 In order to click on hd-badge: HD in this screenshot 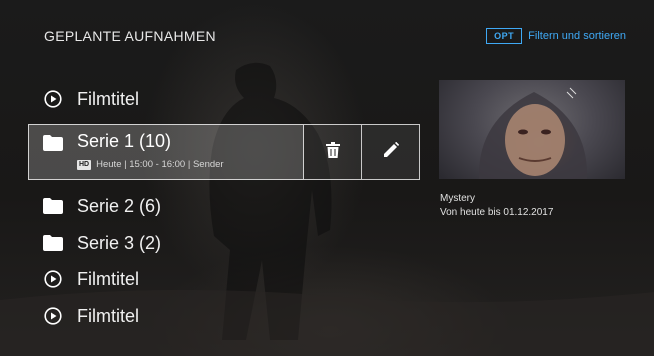, I will do `click(84, 164)`.